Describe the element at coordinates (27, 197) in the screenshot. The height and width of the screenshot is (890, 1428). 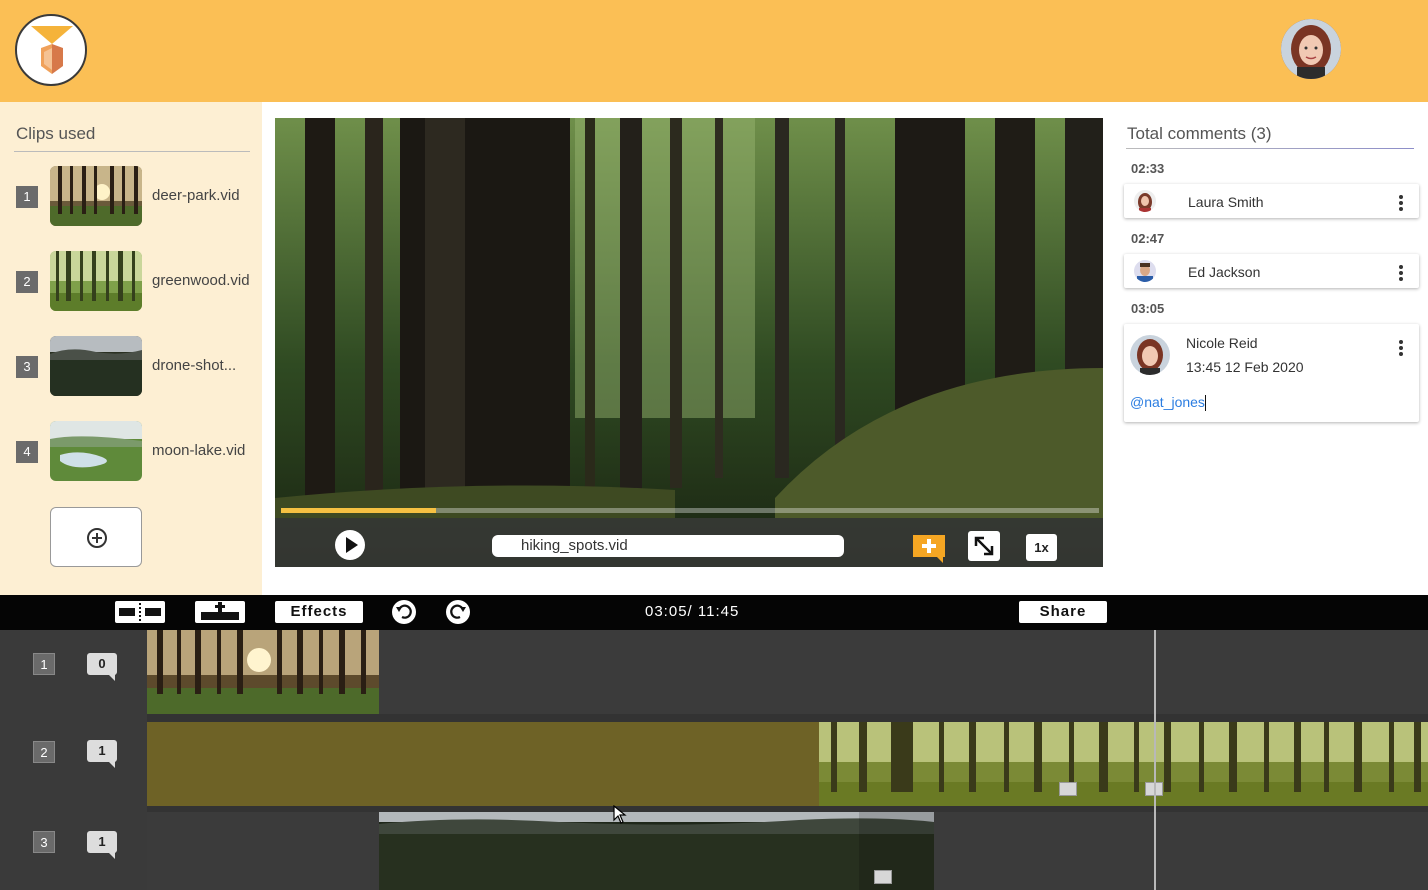
I see `clip-number: 1` at that location.